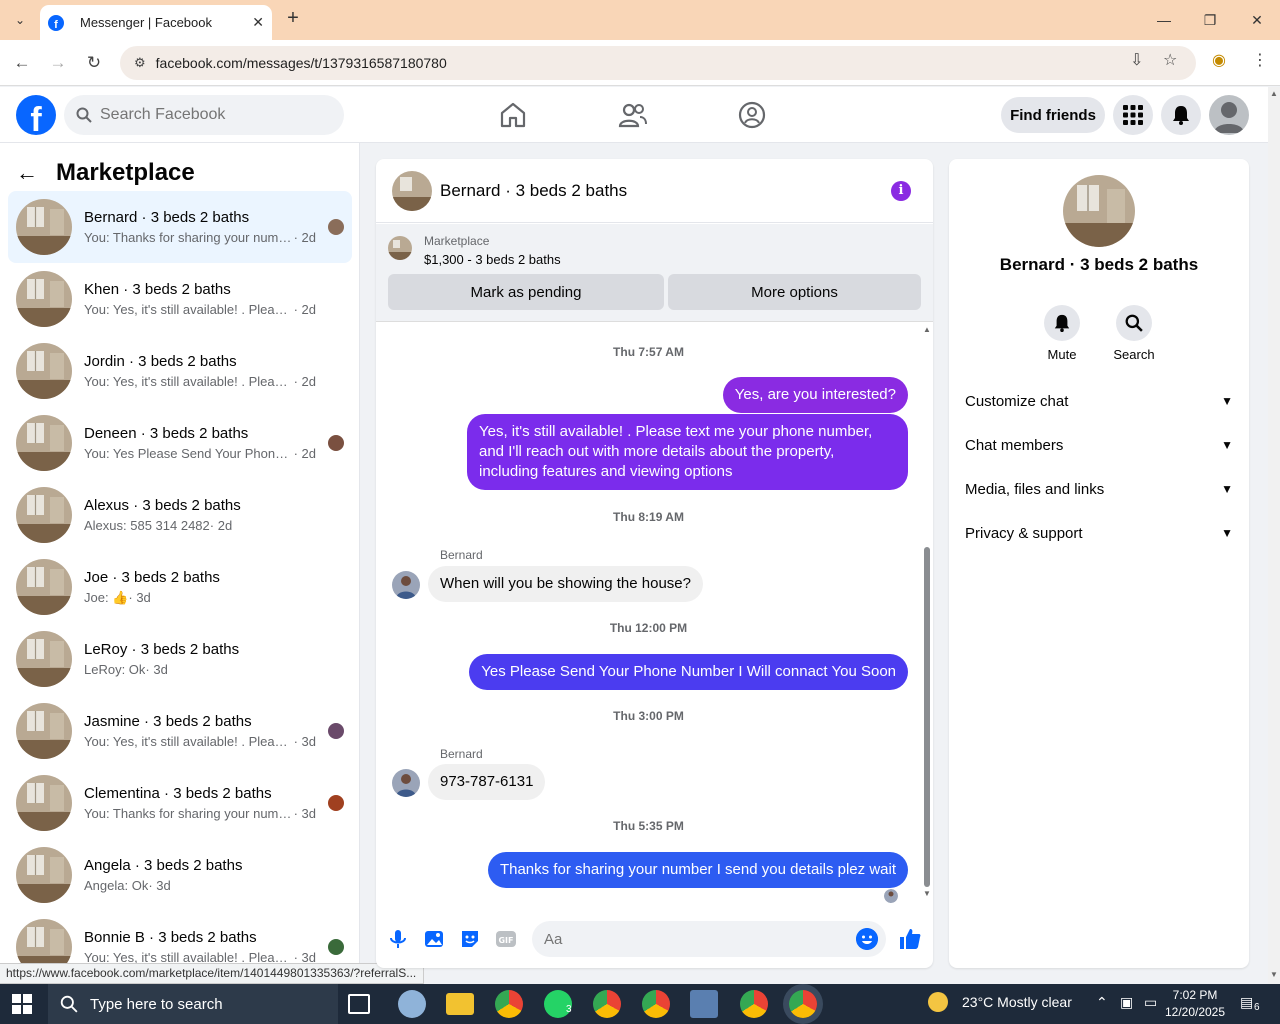 The width and height of the screenshot is (1280, 1024). What do you see at coordinates (1062, 333) in the screenshot?
I see `mute-action: Mute` at bounding box center [1062, 333].